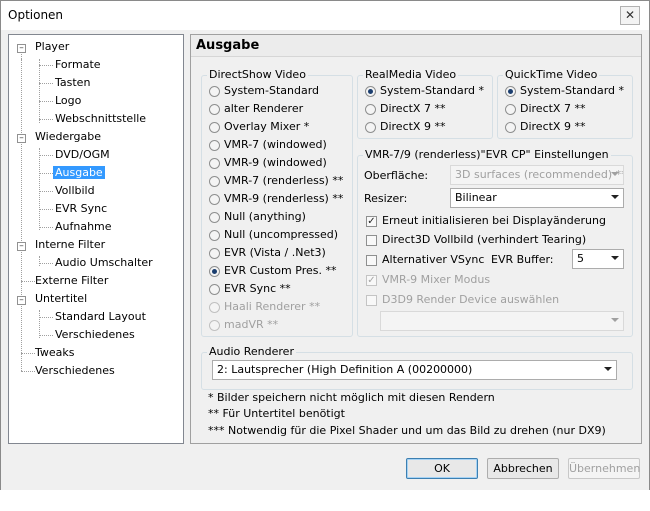 The height and width of the screenshot is (511, 650). I want to click on tree-item-standard-layout: Standard Layout, so click(100, 317).